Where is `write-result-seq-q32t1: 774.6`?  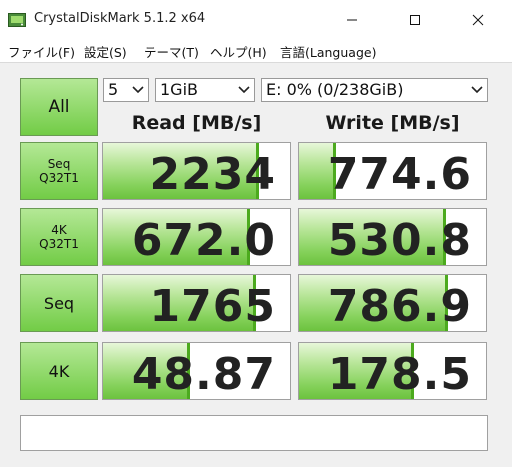 write-result-seq-q32t1: 774.6 is located at coordinates (392, 171).